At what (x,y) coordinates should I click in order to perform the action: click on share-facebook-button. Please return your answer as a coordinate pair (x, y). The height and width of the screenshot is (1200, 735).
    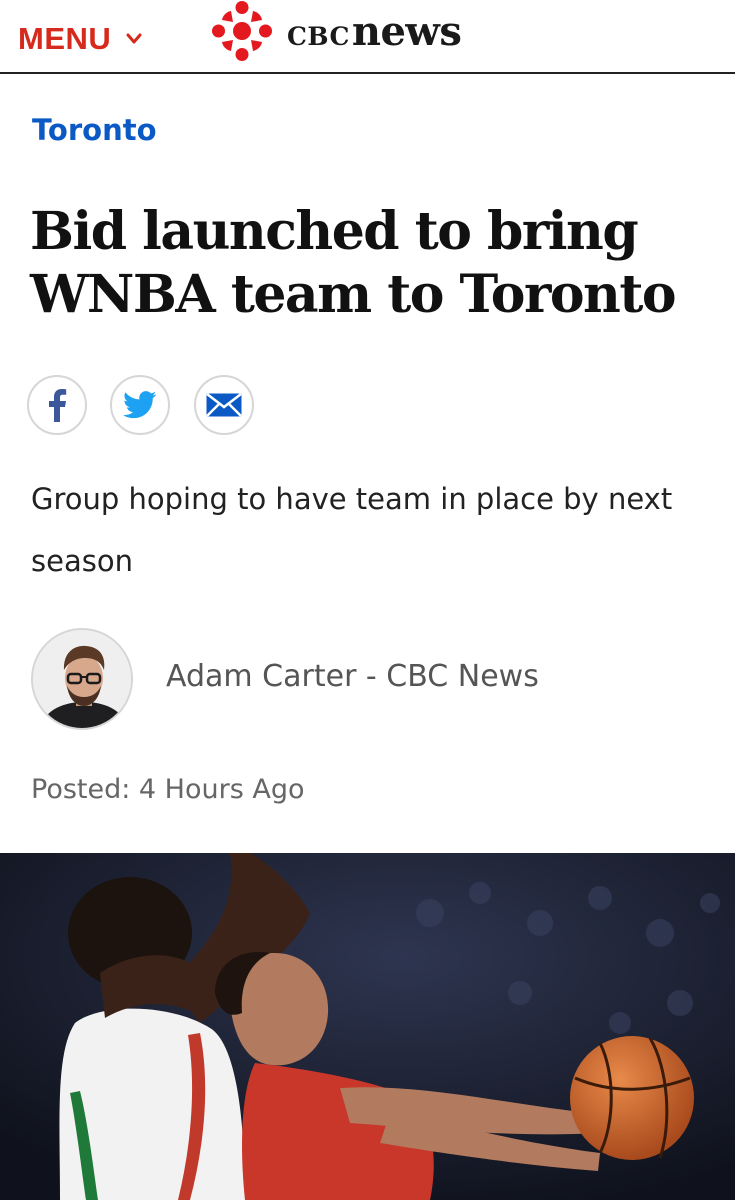
    Looking at the image, I should click on (57, 405).